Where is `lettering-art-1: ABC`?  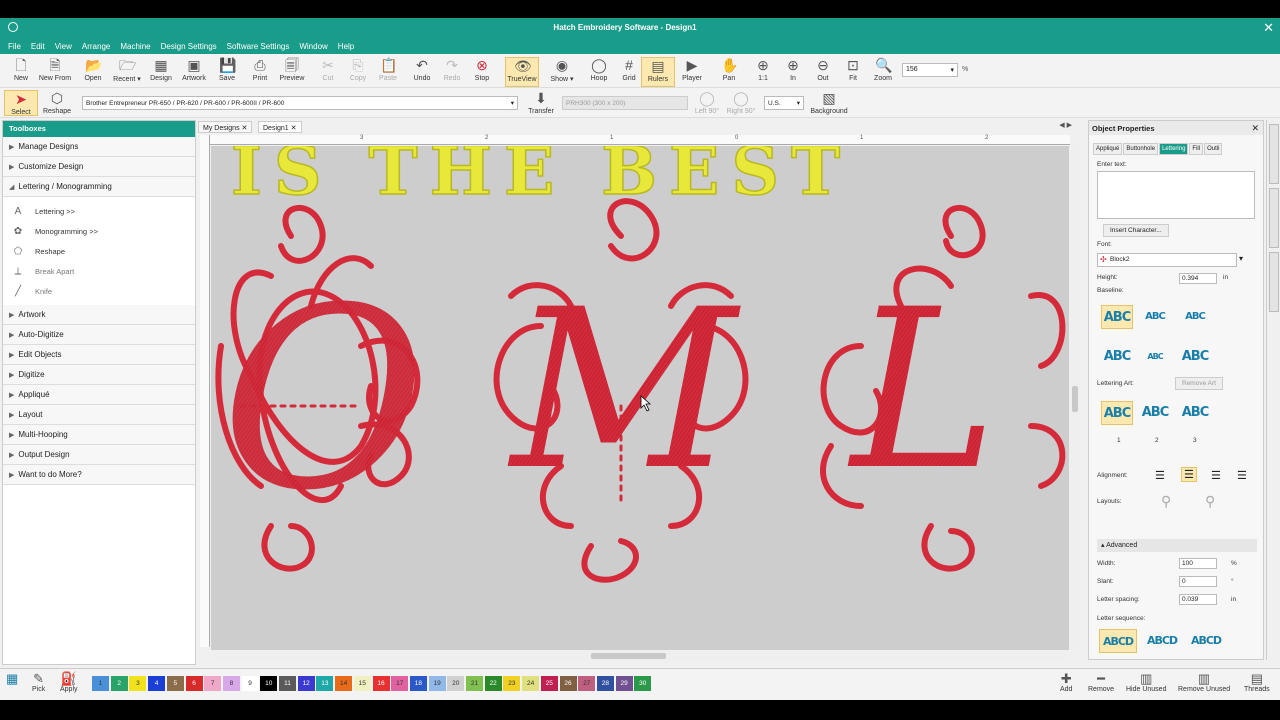
lettering-art-1: ABC is located at coordinates (1117, 413).